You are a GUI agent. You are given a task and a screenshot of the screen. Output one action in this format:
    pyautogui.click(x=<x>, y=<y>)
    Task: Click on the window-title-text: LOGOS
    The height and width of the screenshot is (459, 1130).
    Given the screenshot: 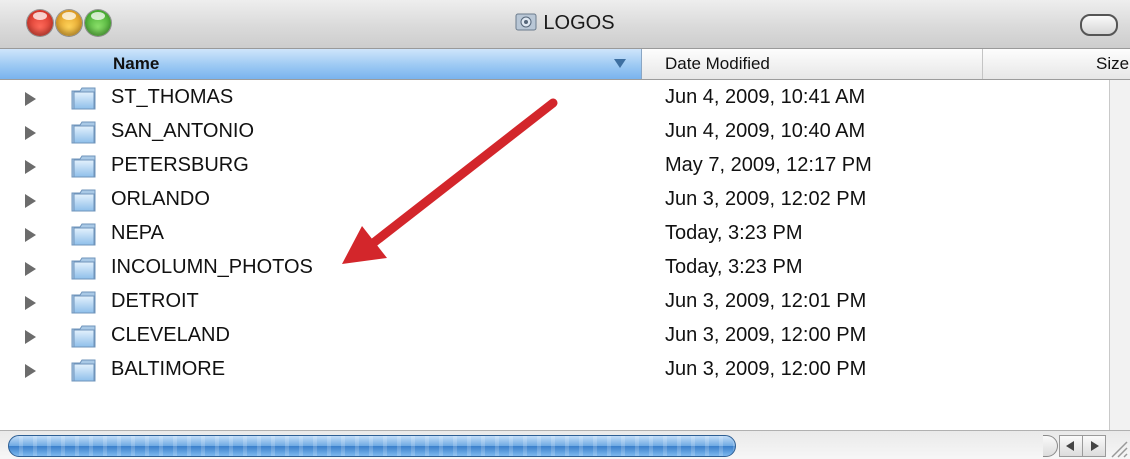 What is the action you would take?
    pyautogui.click(x=579, y=23)
    